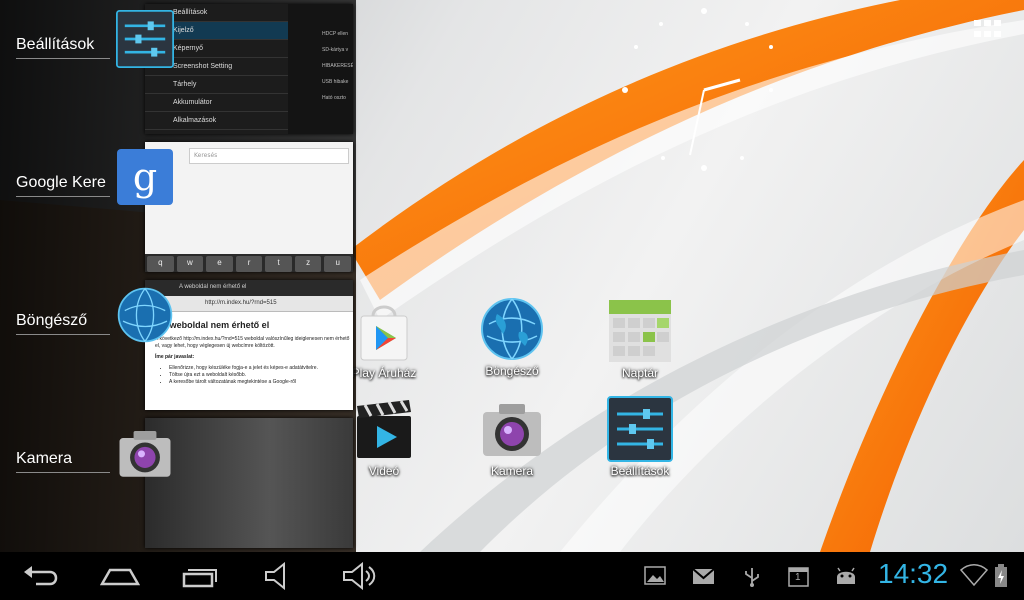  What do you see at coordinates (216, 103) in the screenshot?
I see `thumb-row: Akkumulátor` at bounding box center [216, 103].